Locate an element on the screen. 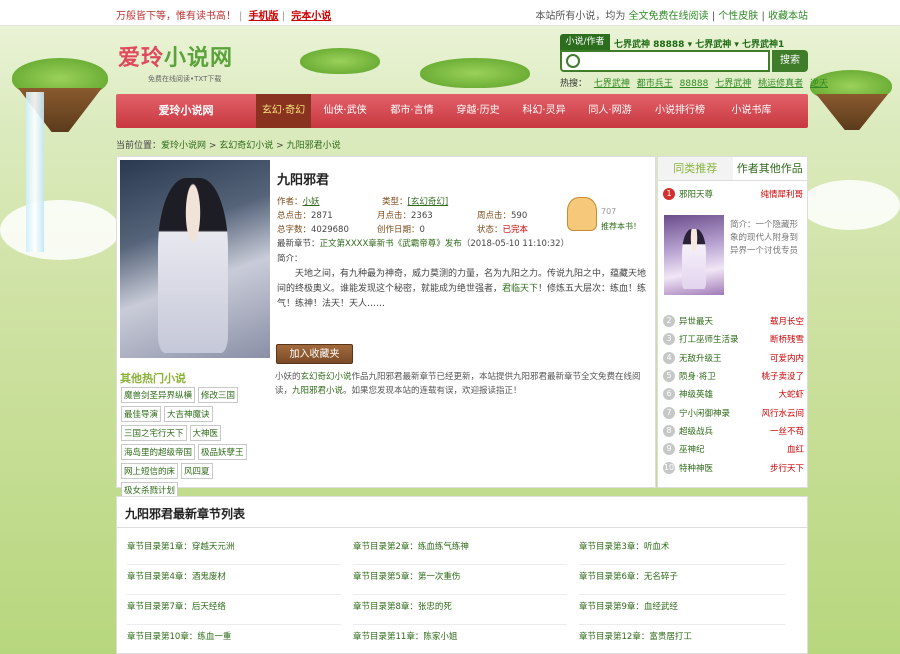  recommend-book: 邪阳天尊 is located at coordinates (719, 194).